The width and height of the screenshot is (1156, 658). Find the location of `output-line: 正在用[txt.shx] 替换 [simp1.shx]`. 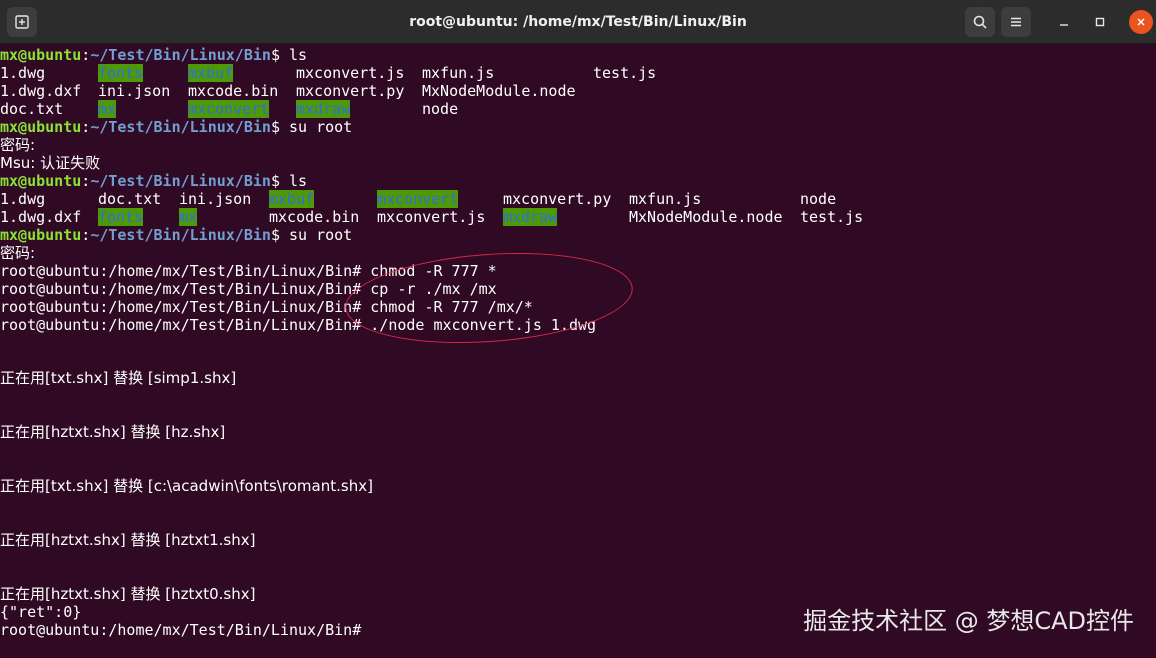

output-line: 正在用[txt.shx] 替换 [simp1.shx] is located at coordinates (118, 378).